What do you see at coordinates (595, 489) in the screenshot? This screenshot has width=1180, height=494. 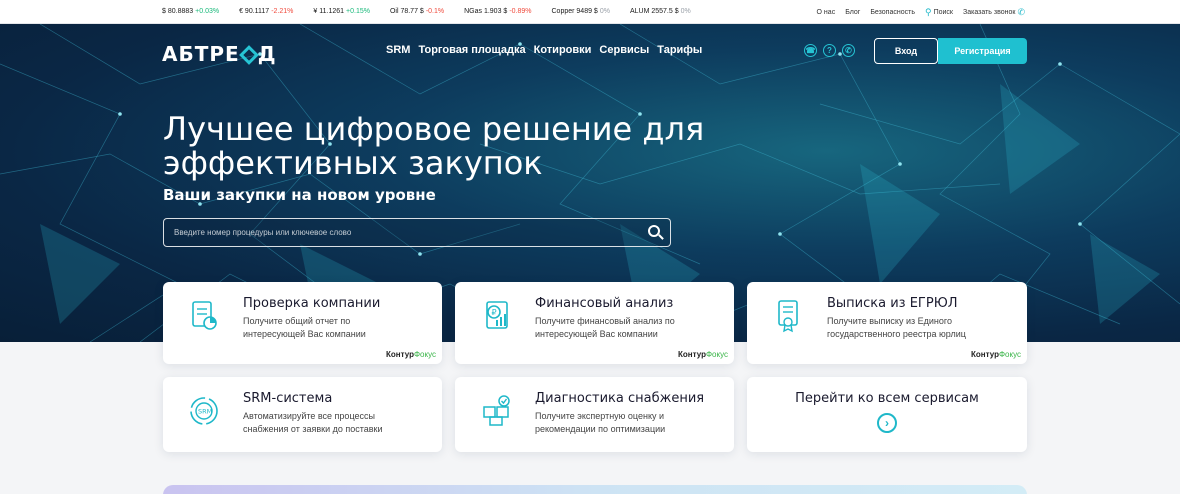 I see `promo-banner` at bounding box center [595, 489].